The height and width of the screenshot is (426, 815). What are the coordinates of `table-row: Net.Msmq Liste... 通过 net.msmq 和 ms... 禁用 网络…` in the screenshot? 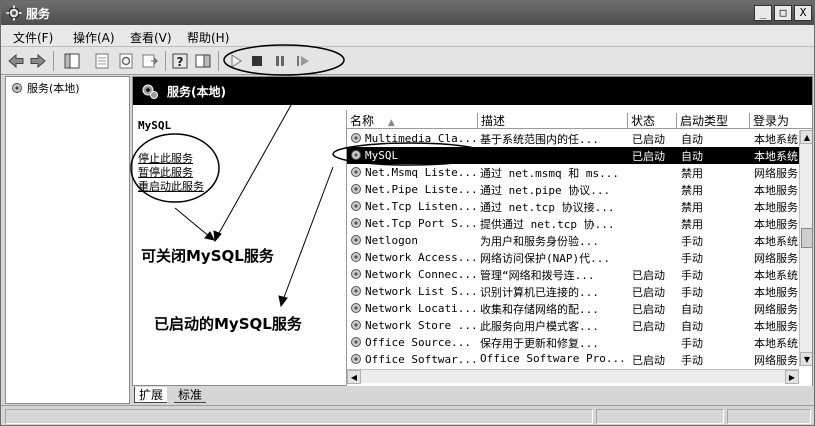 It's located at (573, 172).